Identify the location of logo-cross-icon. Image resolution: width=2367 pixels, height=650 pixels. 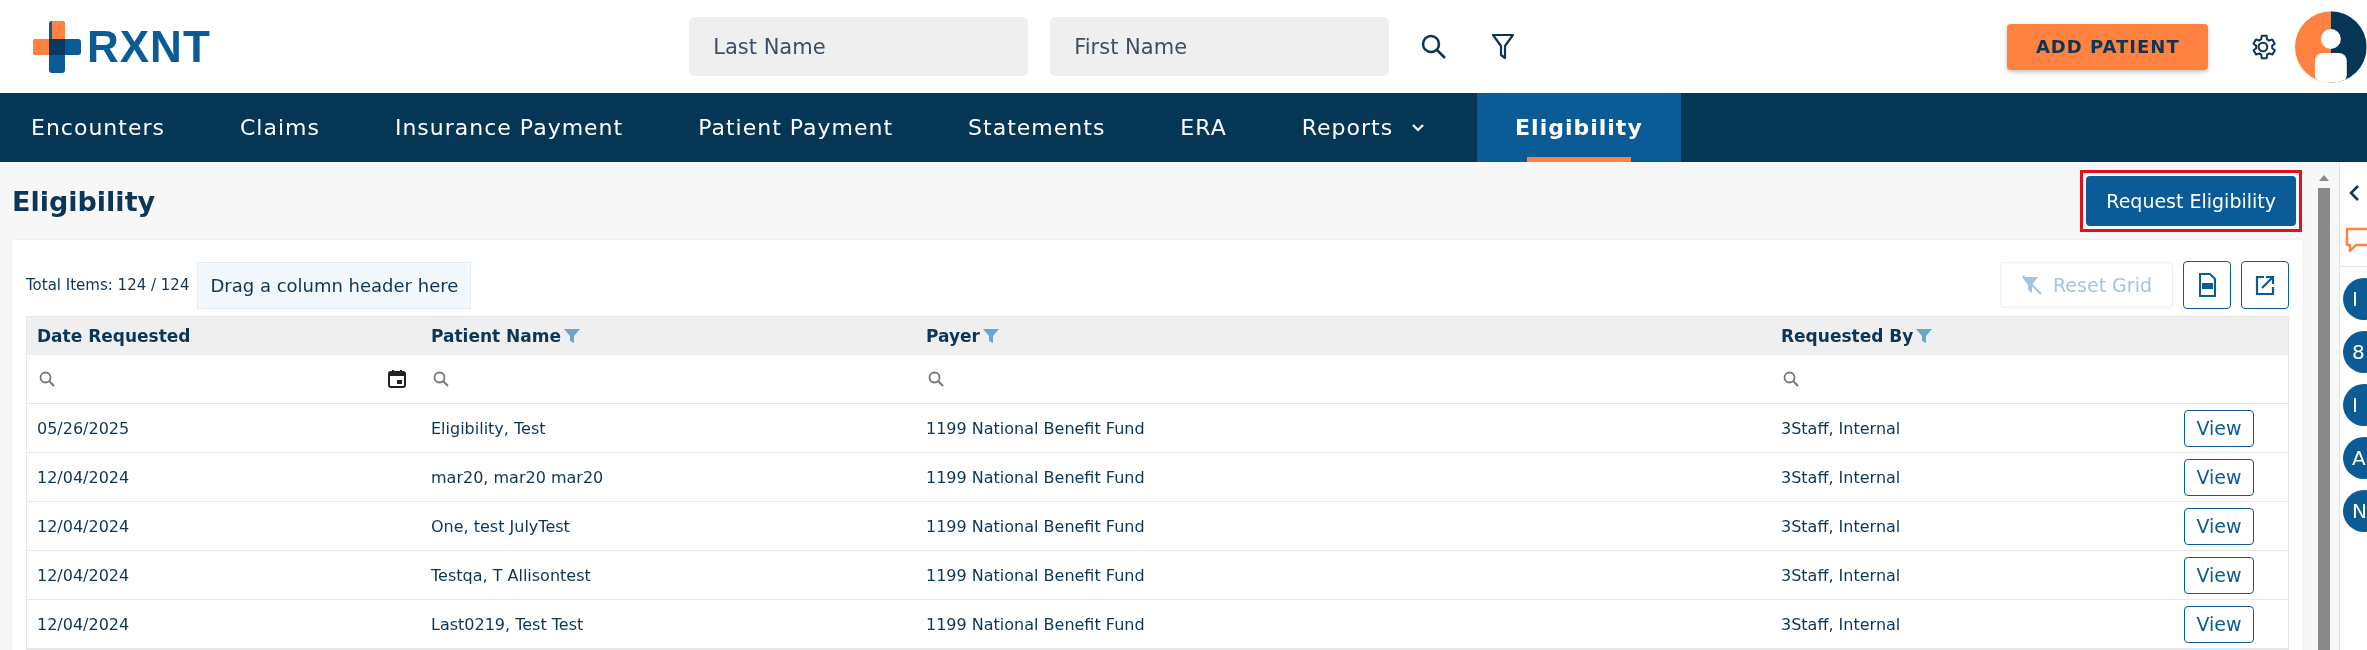
(57, 46).